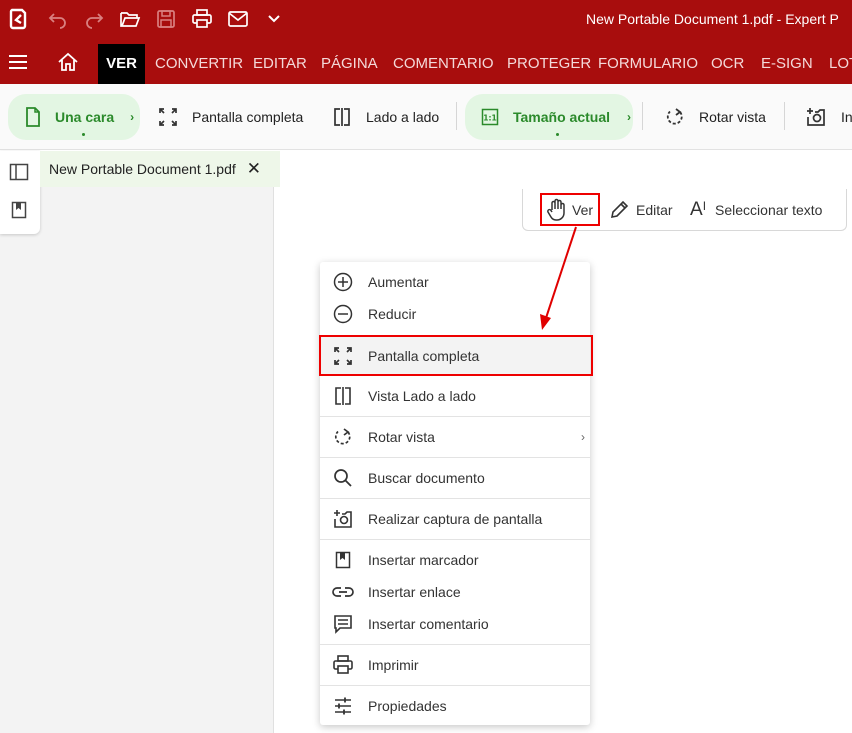 This screenshot has height=733, width=852. What do you see at coordinates (549, 64) in the screenshot?
I see `tab-proteger: PROTEGER` at bounding box center [549, 64].